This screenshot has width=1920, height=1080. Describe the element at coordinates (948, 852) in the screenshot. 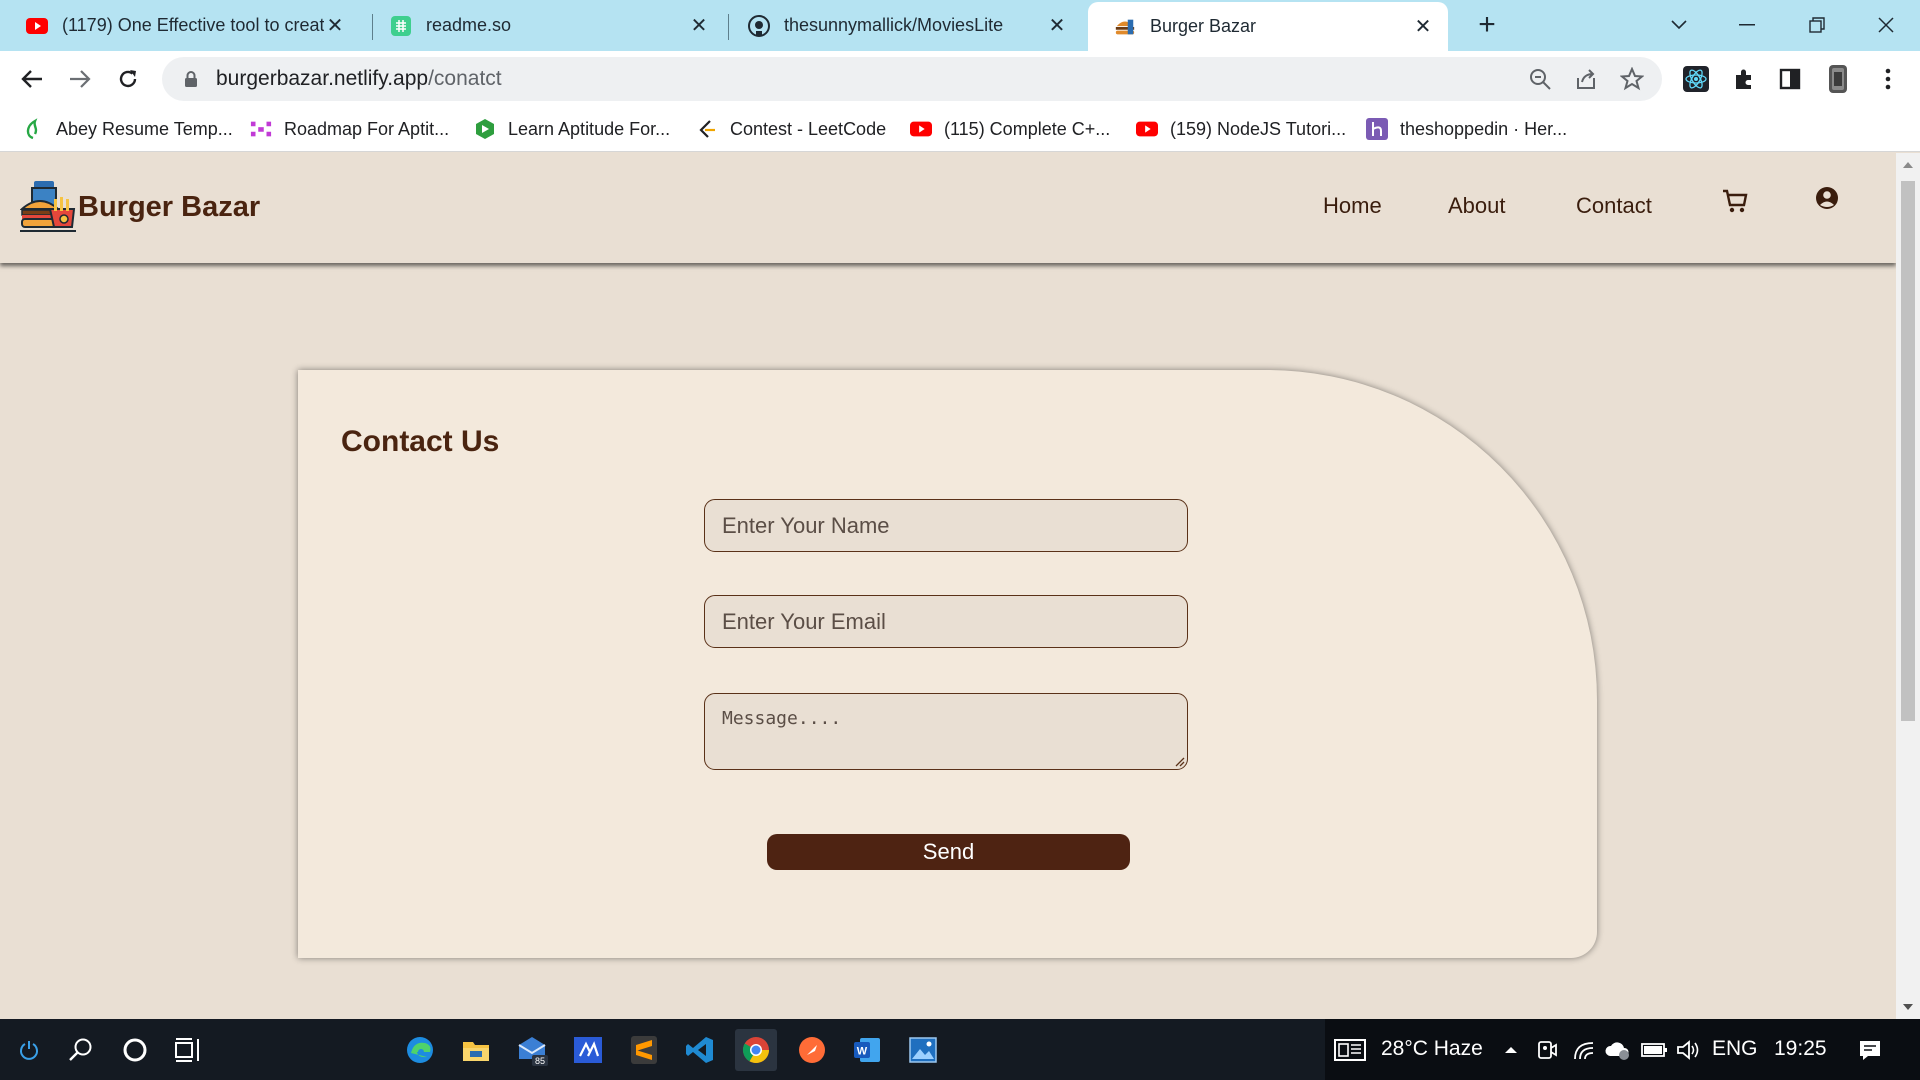

I see `send-button: Send` at that location.